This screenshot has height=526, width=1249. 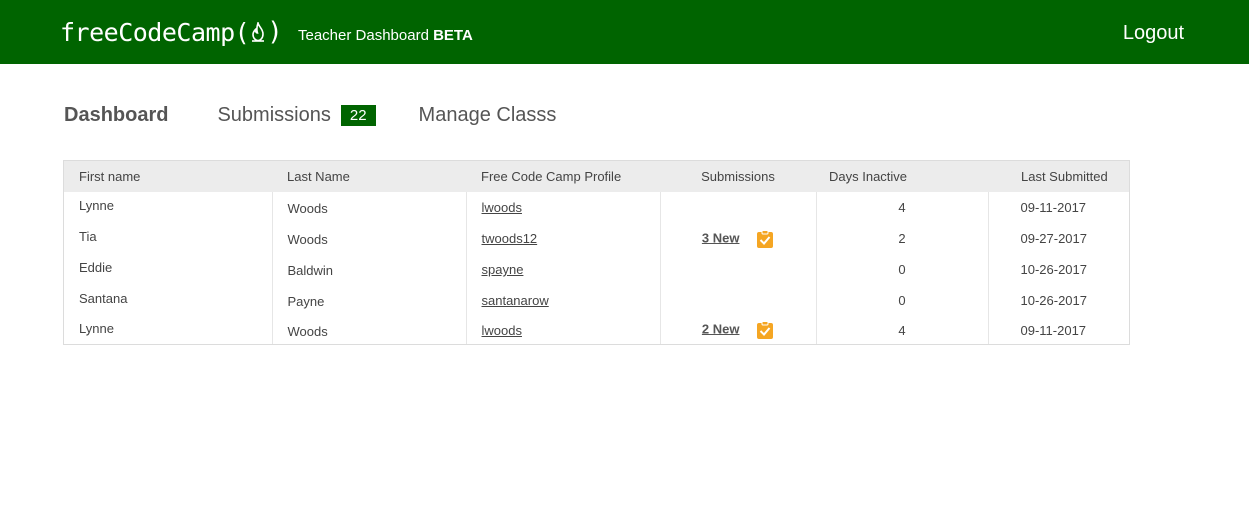 What do you see at coordinates (168, 176) in the screenshot?
I see `column-header-first-name: First name` at bounding box center [168, 176].